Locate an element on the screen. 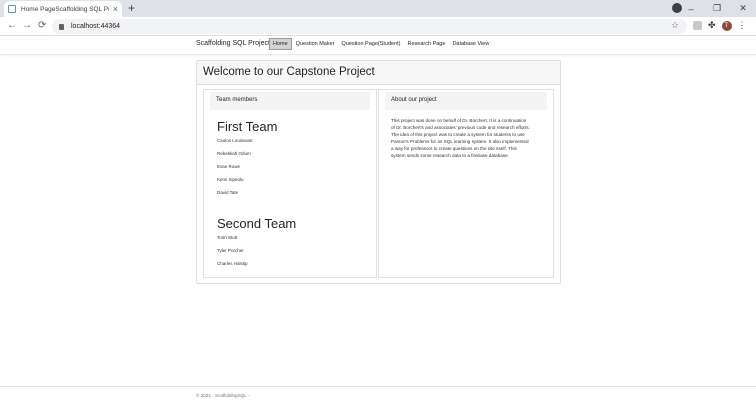 This screenshot has height=405, width=756. minimize-button: – is located at coordinates (691, 9).